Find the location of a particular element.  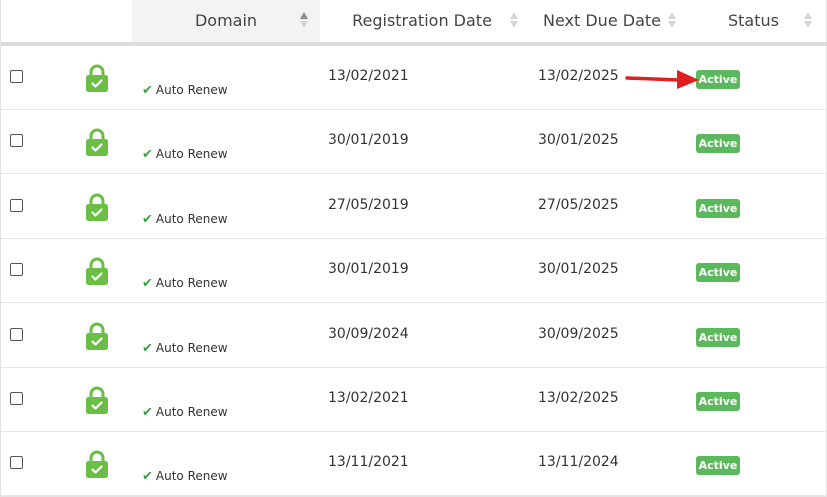

next-due-date: 13/11/2024 is located at coordinates (578, 462).